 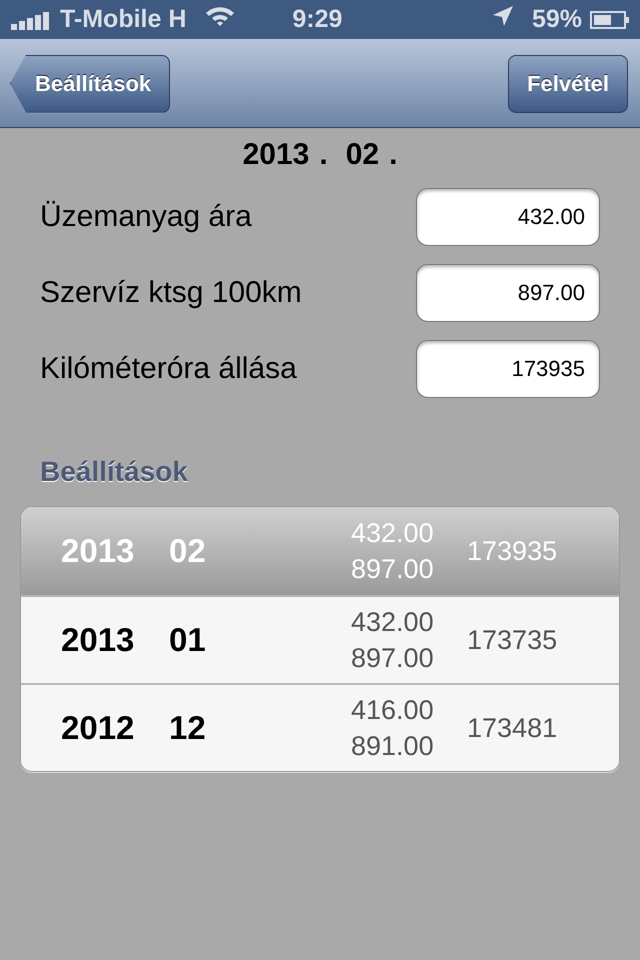 What do you see at coordinates (610, 20) in the screenshot?
I see `battery-icon` at bounding box center [610, 20].